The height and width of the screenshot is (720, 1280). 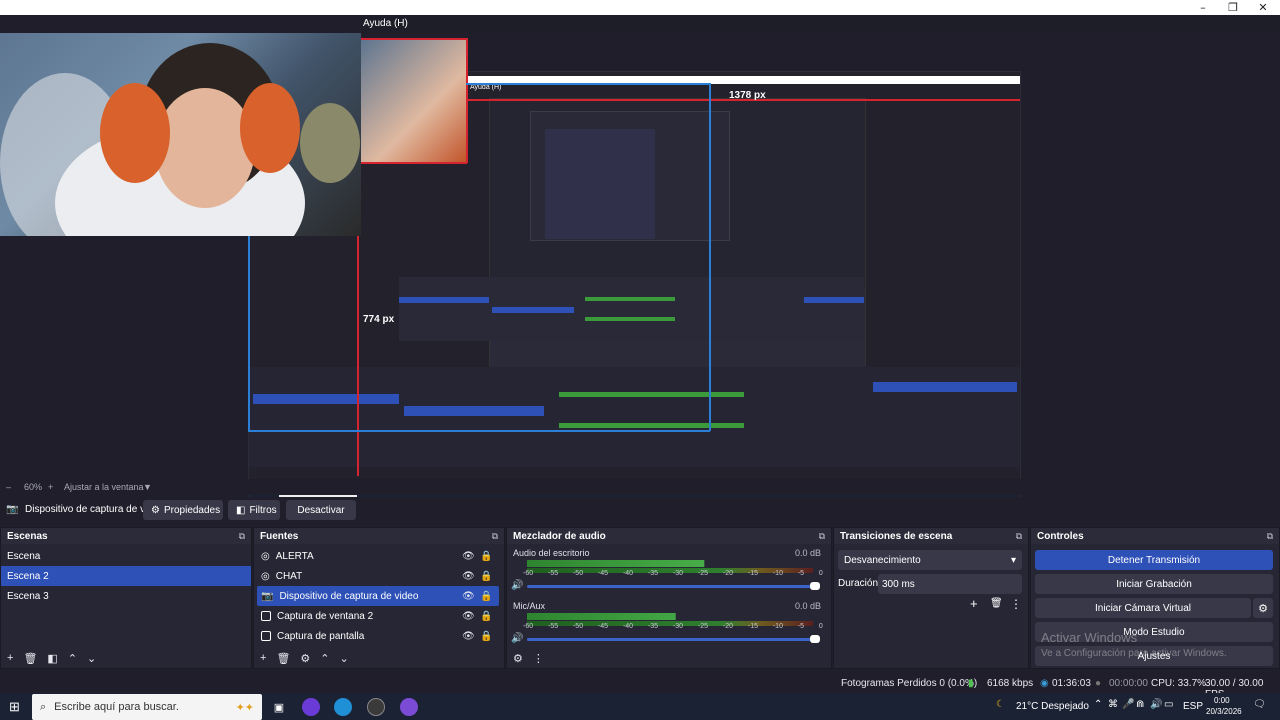 What do you see at coordinates (974, 603) in the screenshot?
I see `add-transition-button: +` at bounding box center [974, 603].